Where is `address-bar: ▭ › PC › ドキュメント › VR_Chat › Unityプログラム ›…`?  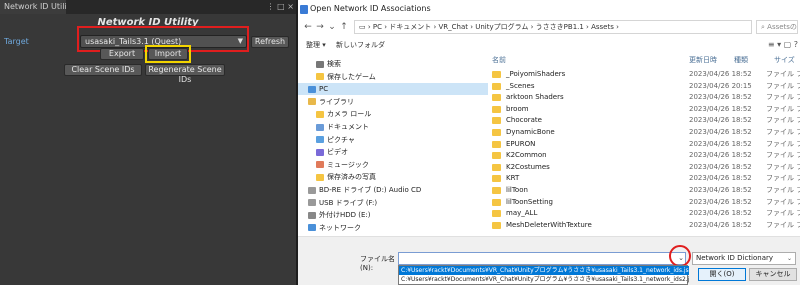 address-bar: ▭ › PC › ドキュメント › VR_Chat › Unityプログラム ›… is located at coordinates (553, 27).